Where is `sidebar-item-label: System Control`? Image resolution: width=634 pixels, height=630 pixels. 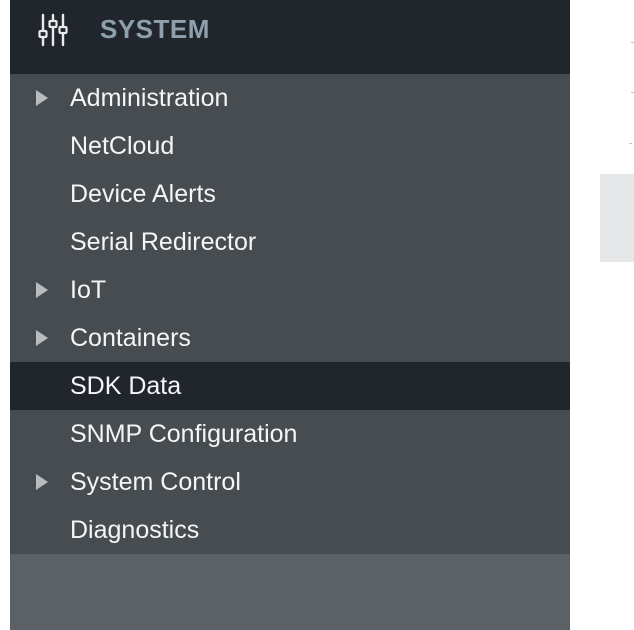
sidebar-item-label: System Control is located at coordinates (155, 482).